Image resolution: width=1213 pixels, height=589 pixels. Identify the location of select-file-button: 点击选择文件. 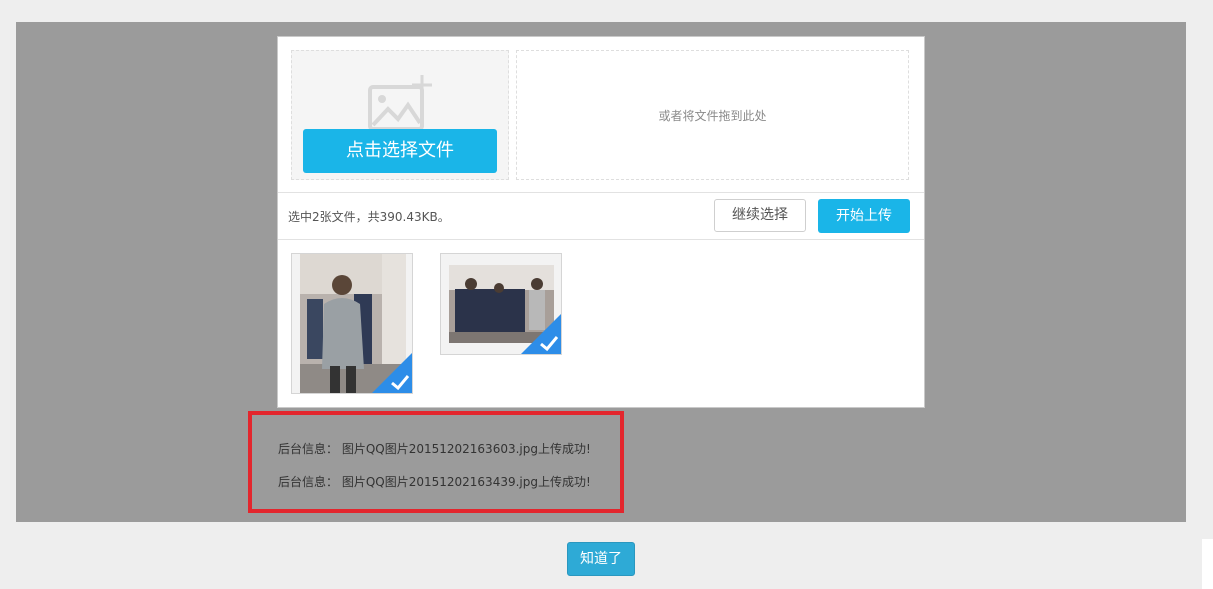
(400, 151).